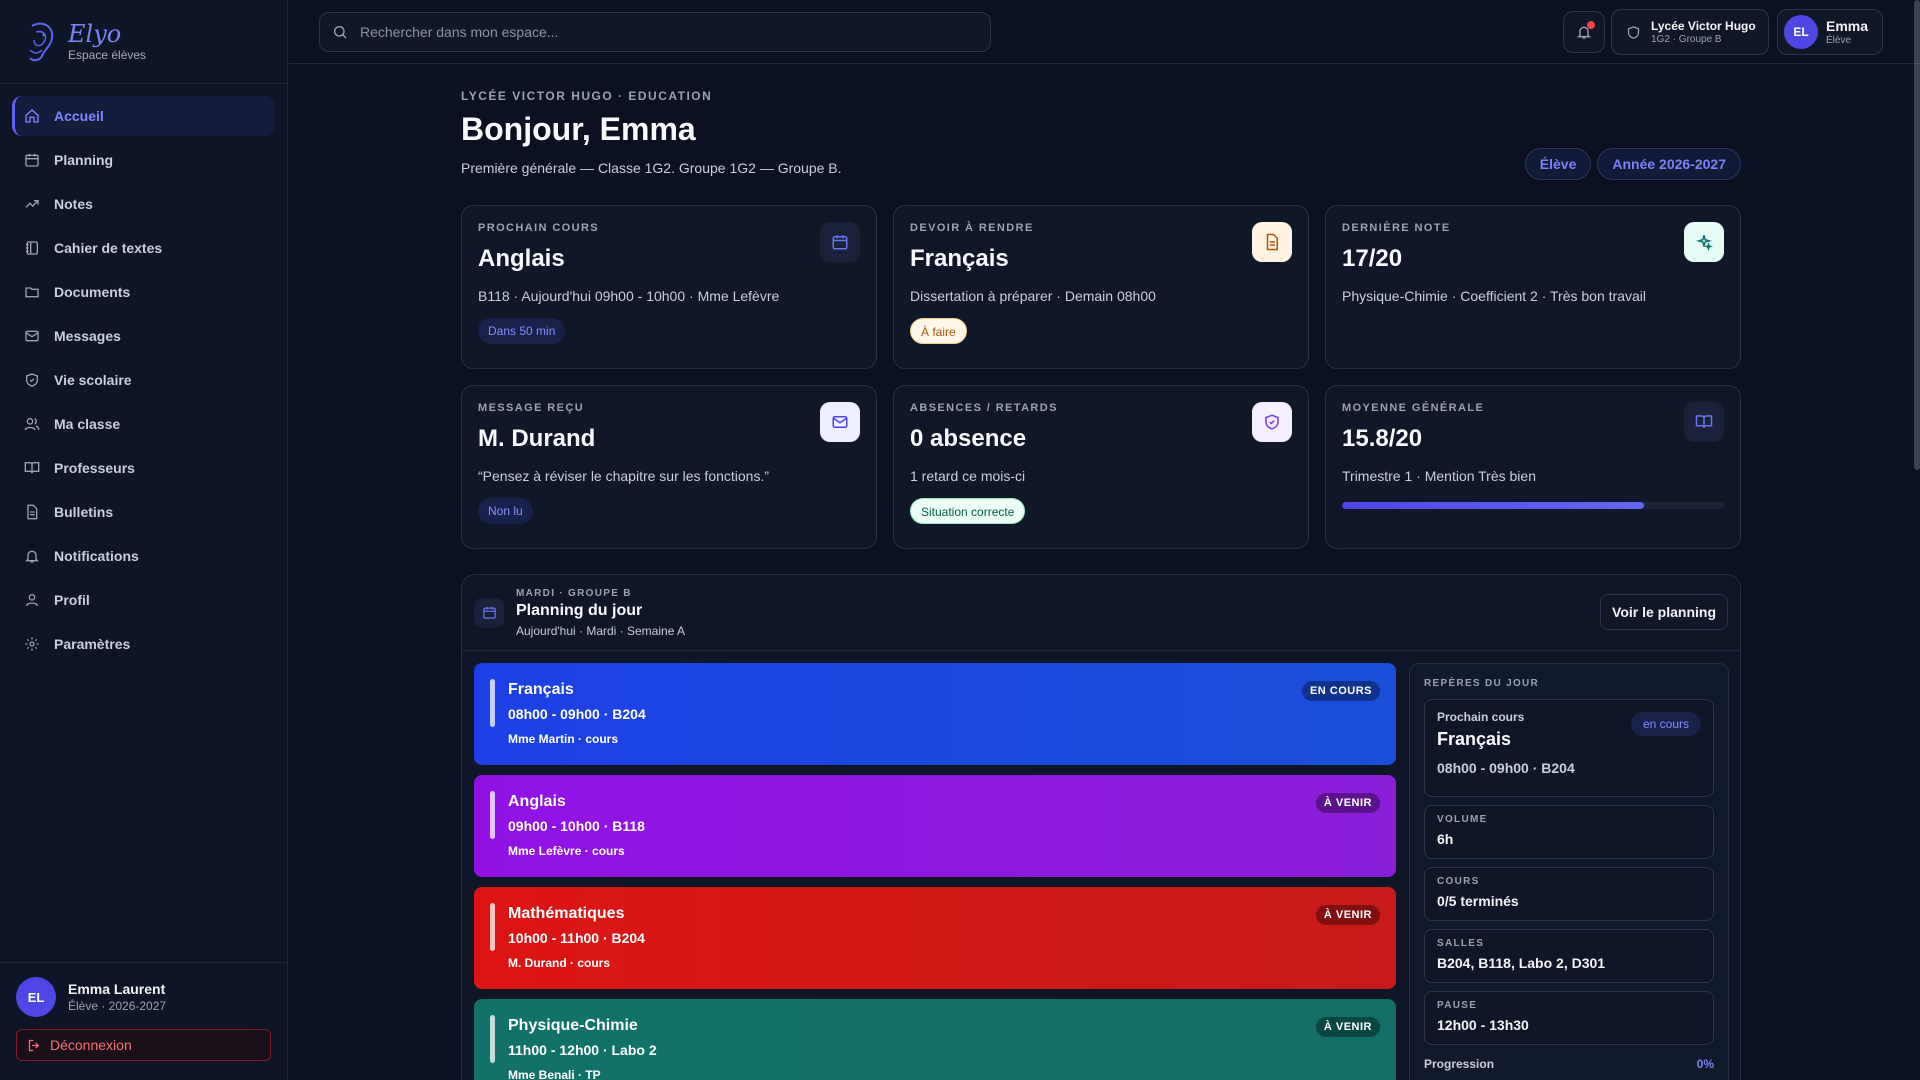 The height and width of the screenshot is (1080, 1920). What do you see at coordinates (968, 438) in the screenshot?
I see `card-value: 0 absence` at bounding box center [968, 438].